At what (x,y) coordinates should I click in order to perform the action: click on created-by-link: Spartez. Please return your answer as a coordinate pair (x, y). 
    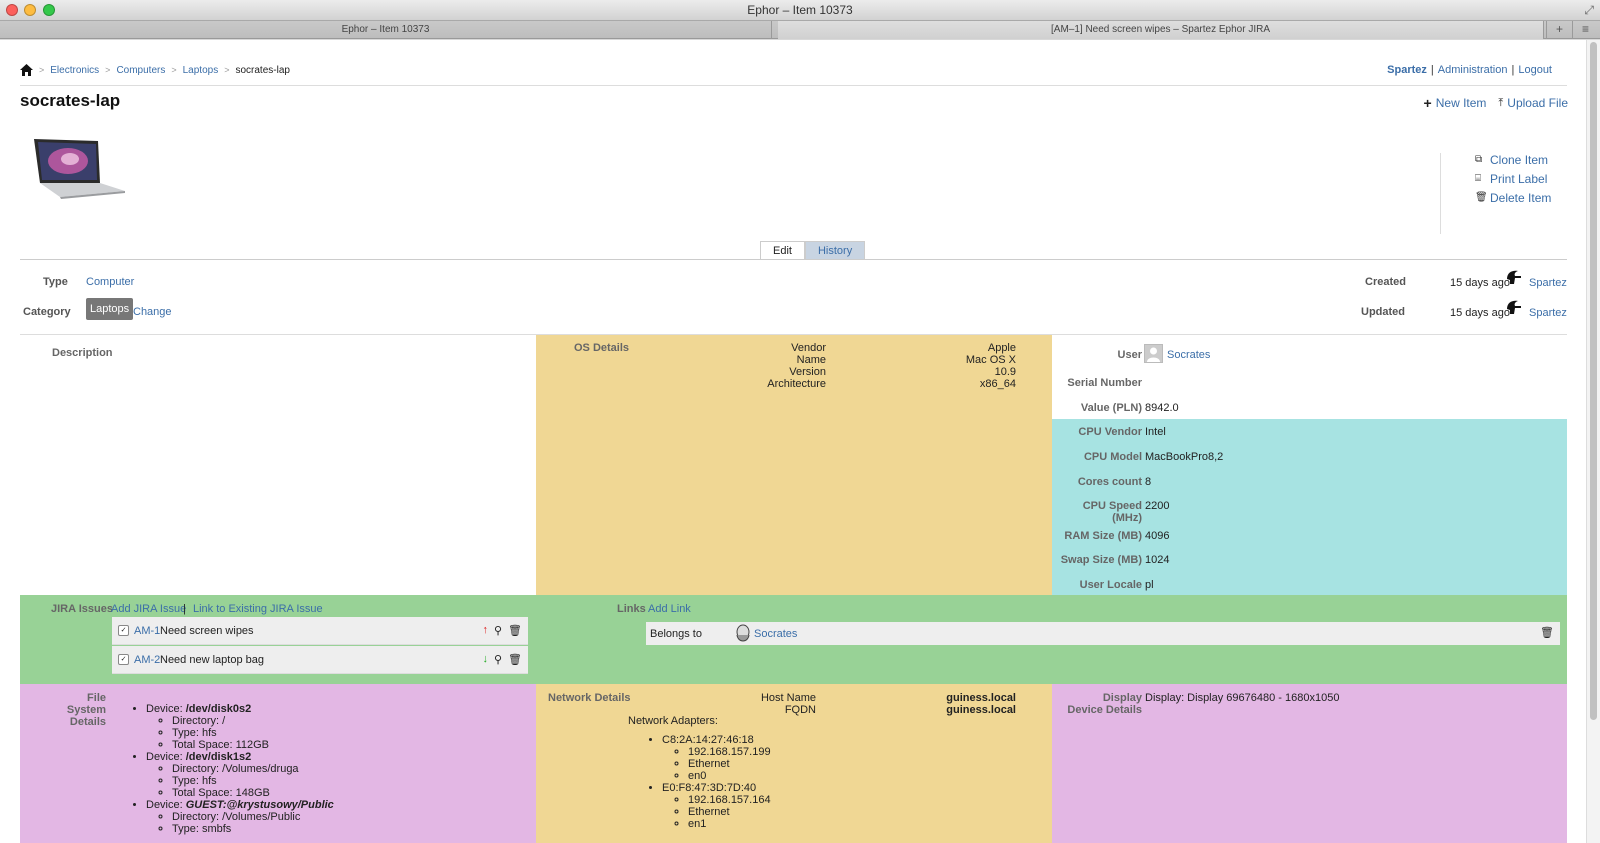
    Looking at the image, I should click on (1548, 283).